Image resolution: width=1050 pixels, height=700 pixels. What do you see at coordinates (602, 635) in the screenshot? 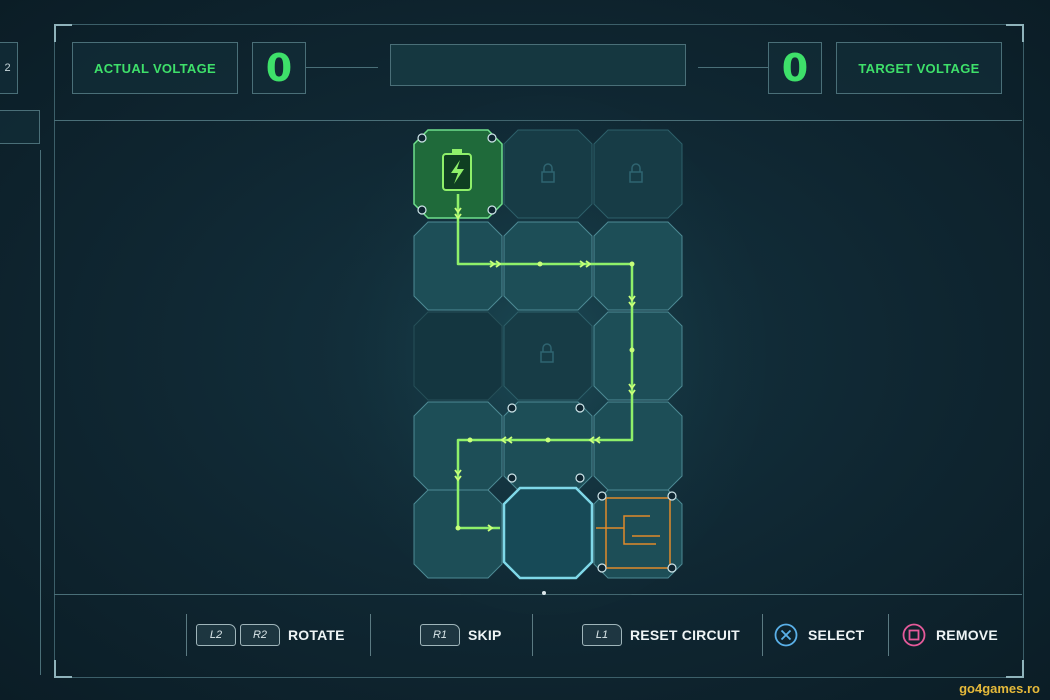
I see `l1-key-icon: L1` at bounding box center [602, 635].